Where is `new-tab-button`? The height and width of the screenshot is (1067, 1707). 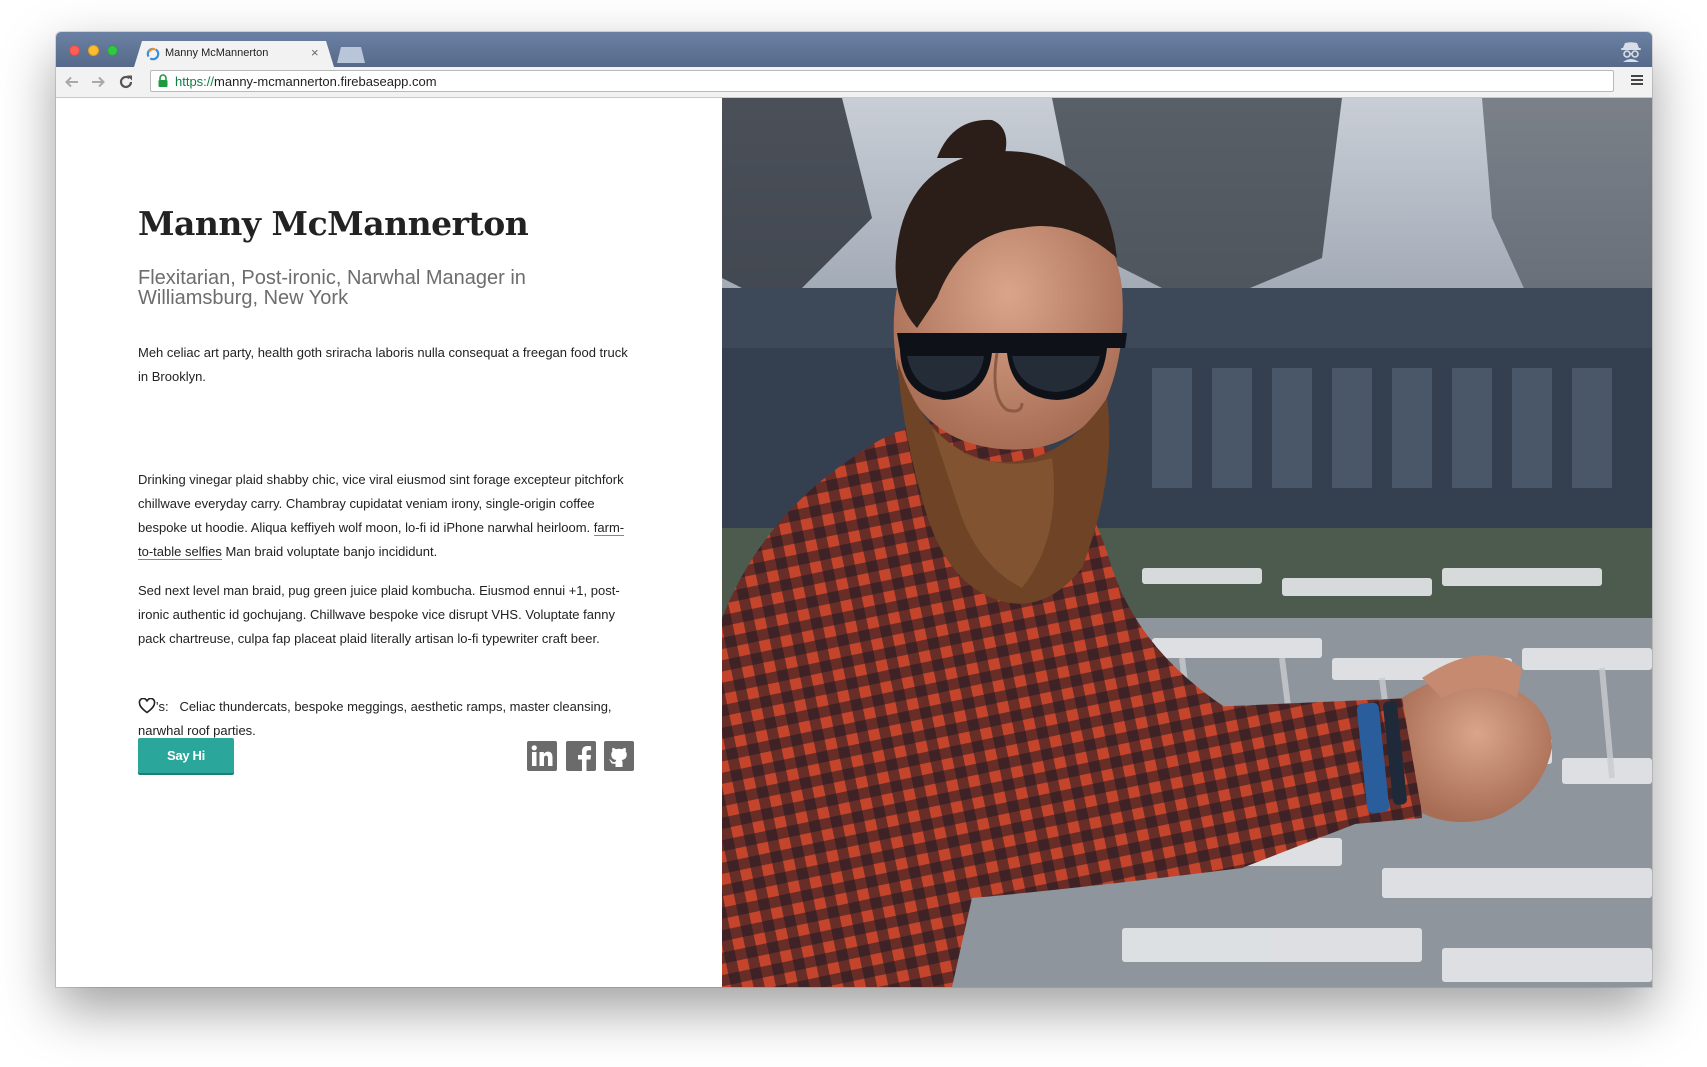
new-tab-button is located at coordinates (351, 55).